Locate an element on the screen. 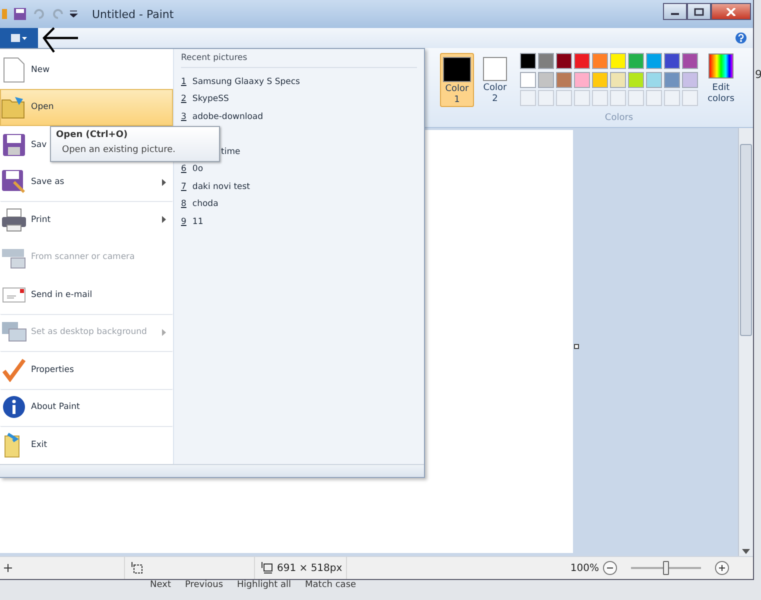  recent-pictures-heading: Recent pictures is located at coordinates (299, 60).